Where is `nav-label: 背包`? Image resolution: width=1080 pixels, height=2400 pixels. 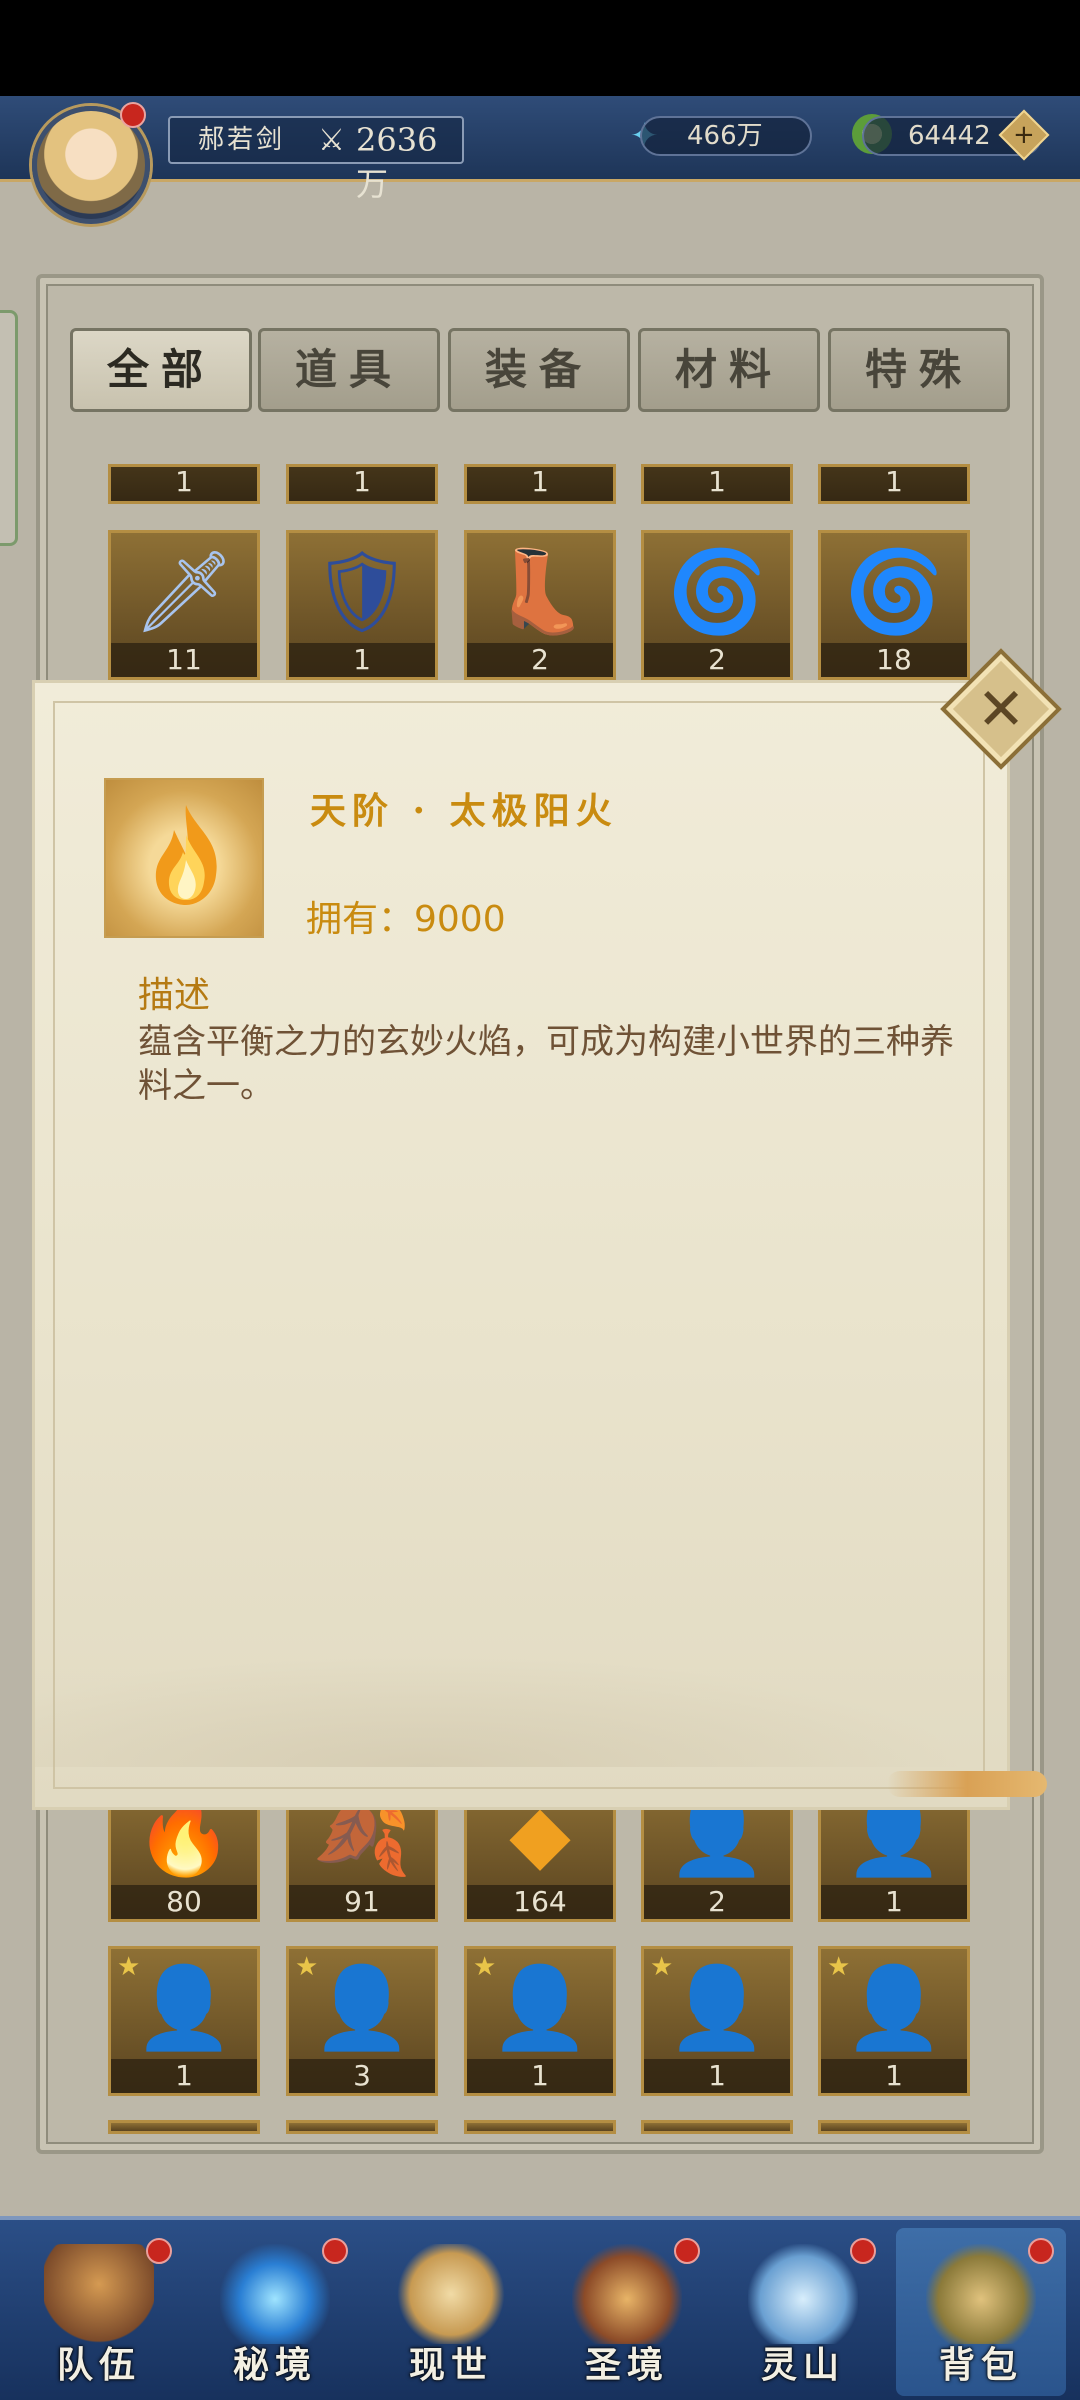
nav-label: 背包 is located at coordinates (980, 2365).